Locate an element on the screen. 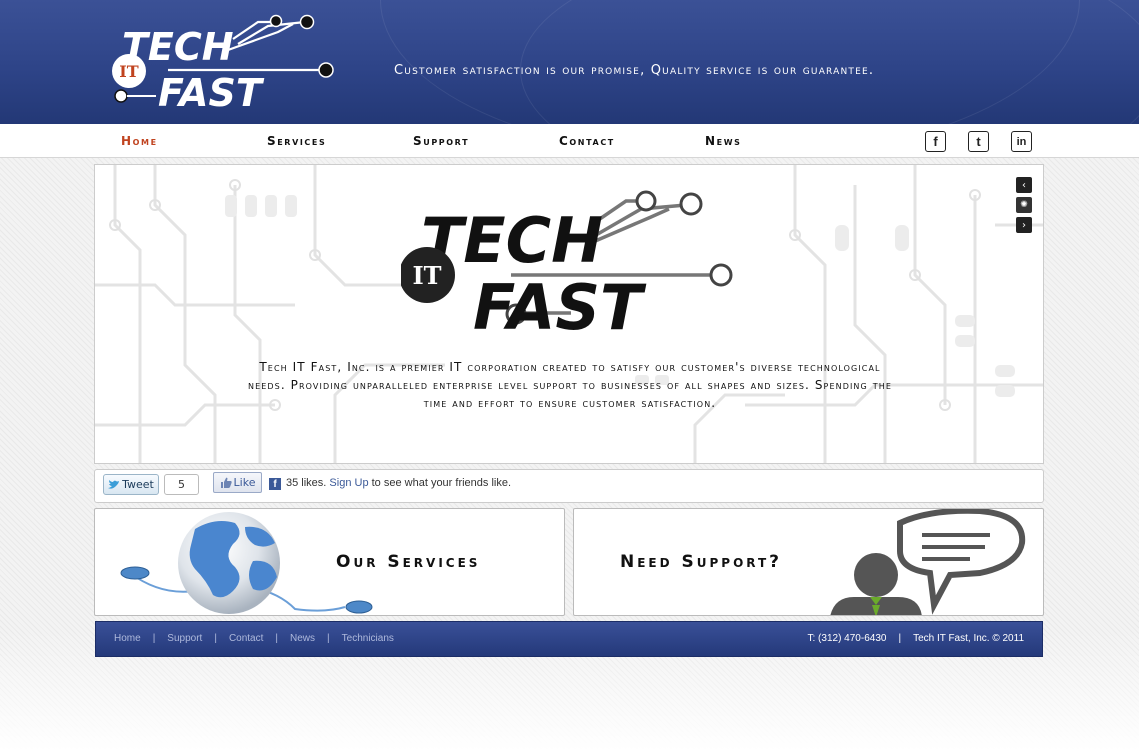  need-support-box: Need Support? is located at coordinates (808, 562).